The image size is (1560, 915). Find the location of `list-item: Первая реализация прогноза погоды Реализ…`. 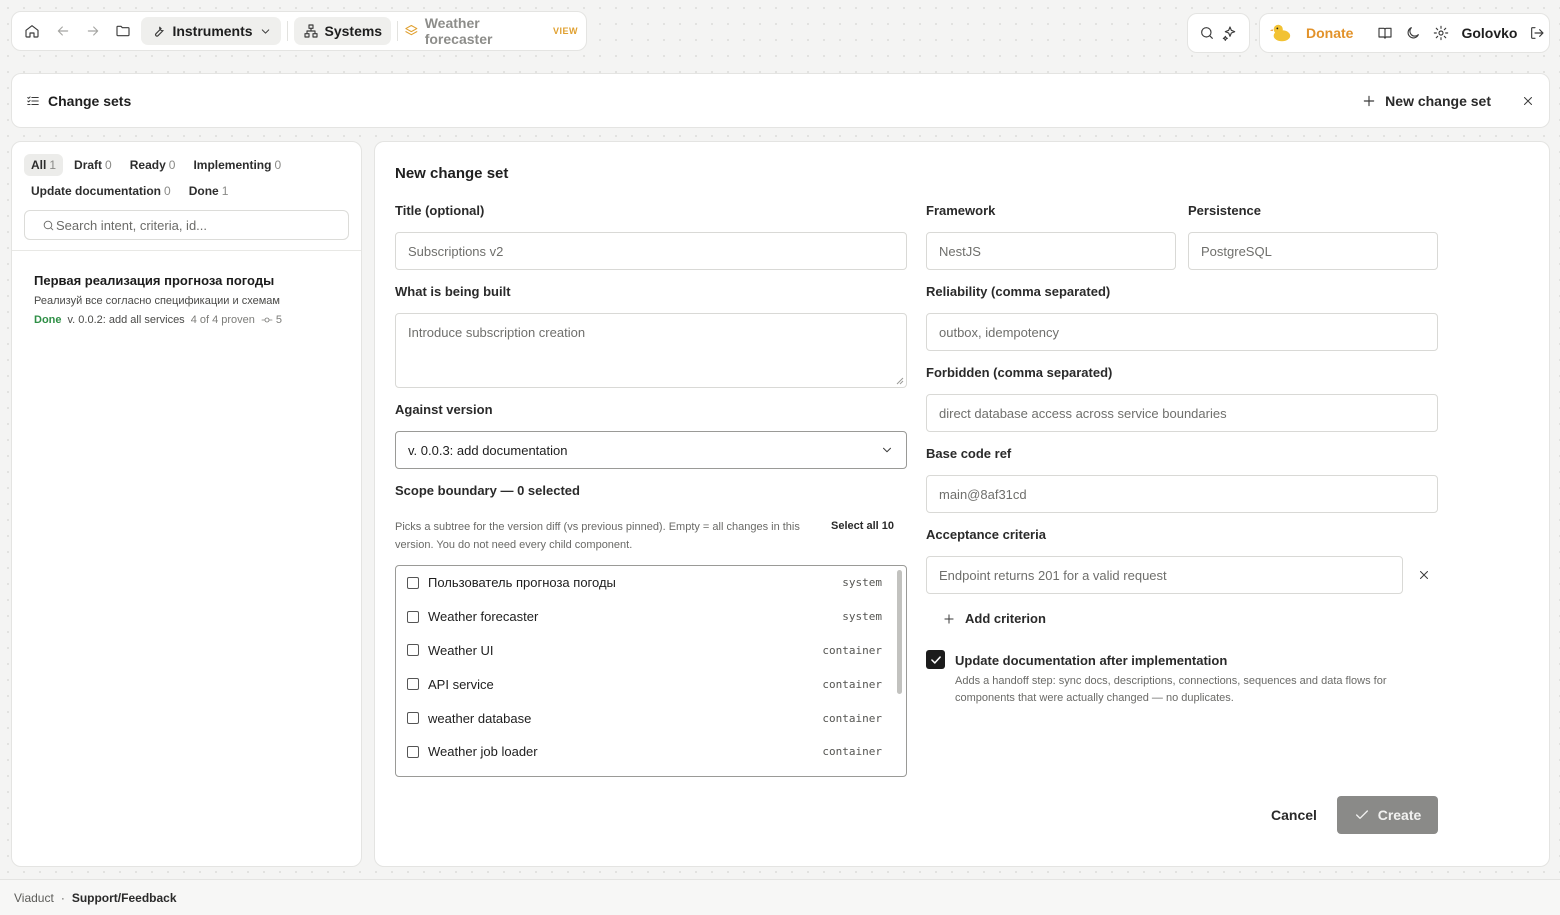

list-item: Первая реализация прогноза погоды Реализ… is located at coordinates (186, 288).